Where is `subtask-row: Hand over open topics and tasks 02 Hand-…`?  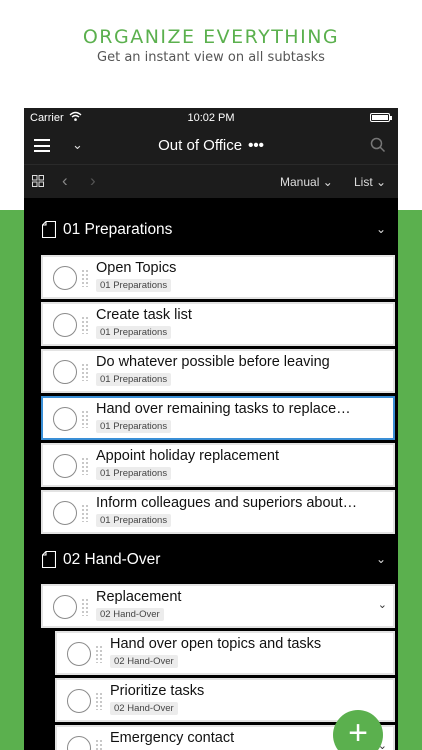 subtask-row: Hand over open topics and tasks 02 Hand-… is located at coordinates (225, 653).